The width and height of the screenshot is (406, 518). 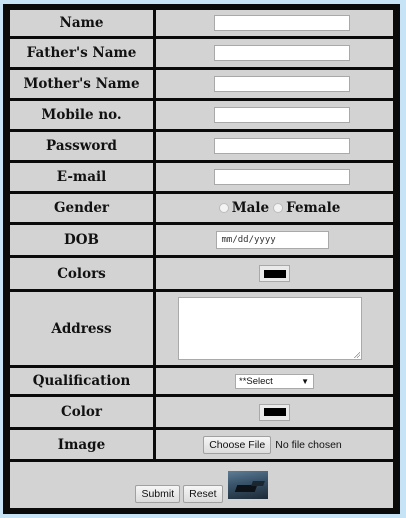 What do you see at coordinates (282, 177) in the screenshot?
I see `email-input` at bounding box center [282, 177].